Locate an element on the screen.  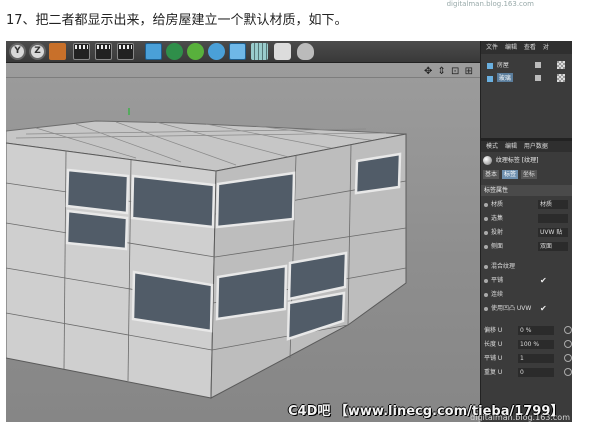
top-watermark: digitalman.blog.163.com is located at coordinates (490, 4).